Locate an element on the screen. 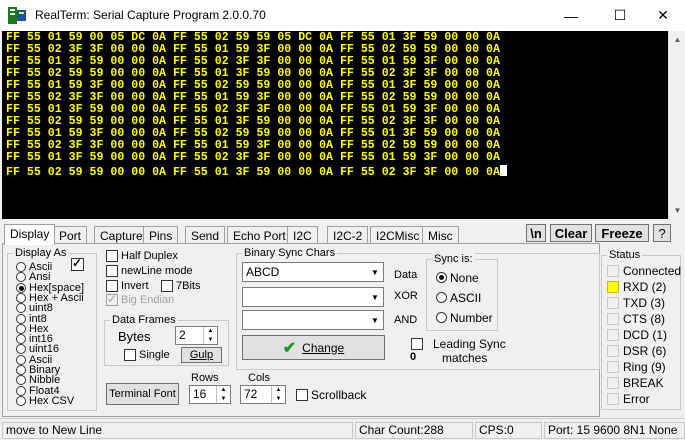 The height and width of the screenshot is (440, 685). bytes-spin-buttons: ▲ ▼ is located at coordinates (210, 335).